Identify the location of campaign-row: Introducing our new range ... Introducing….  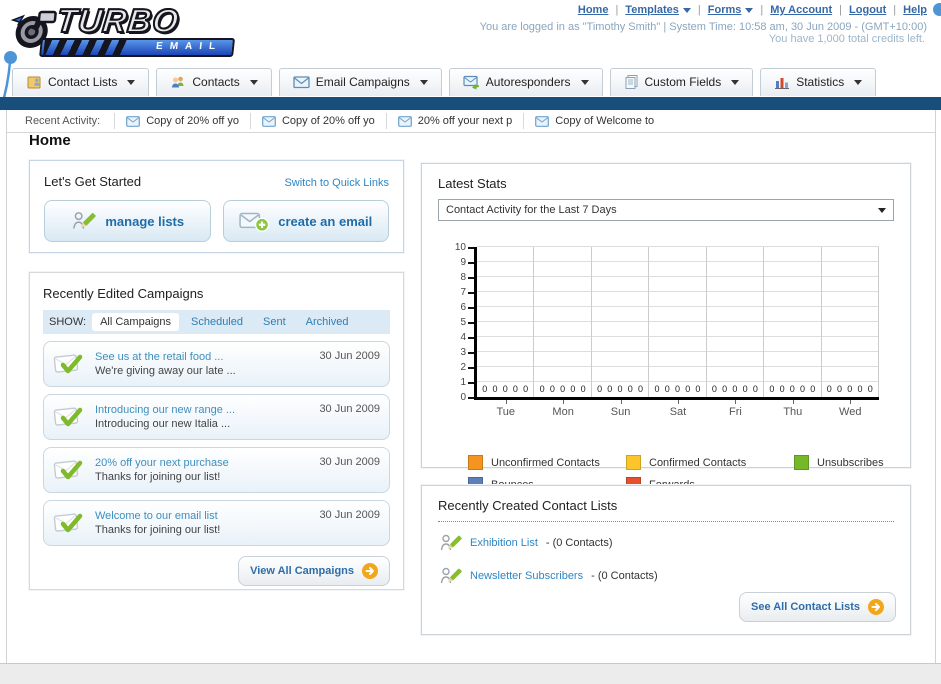
(216, 417).